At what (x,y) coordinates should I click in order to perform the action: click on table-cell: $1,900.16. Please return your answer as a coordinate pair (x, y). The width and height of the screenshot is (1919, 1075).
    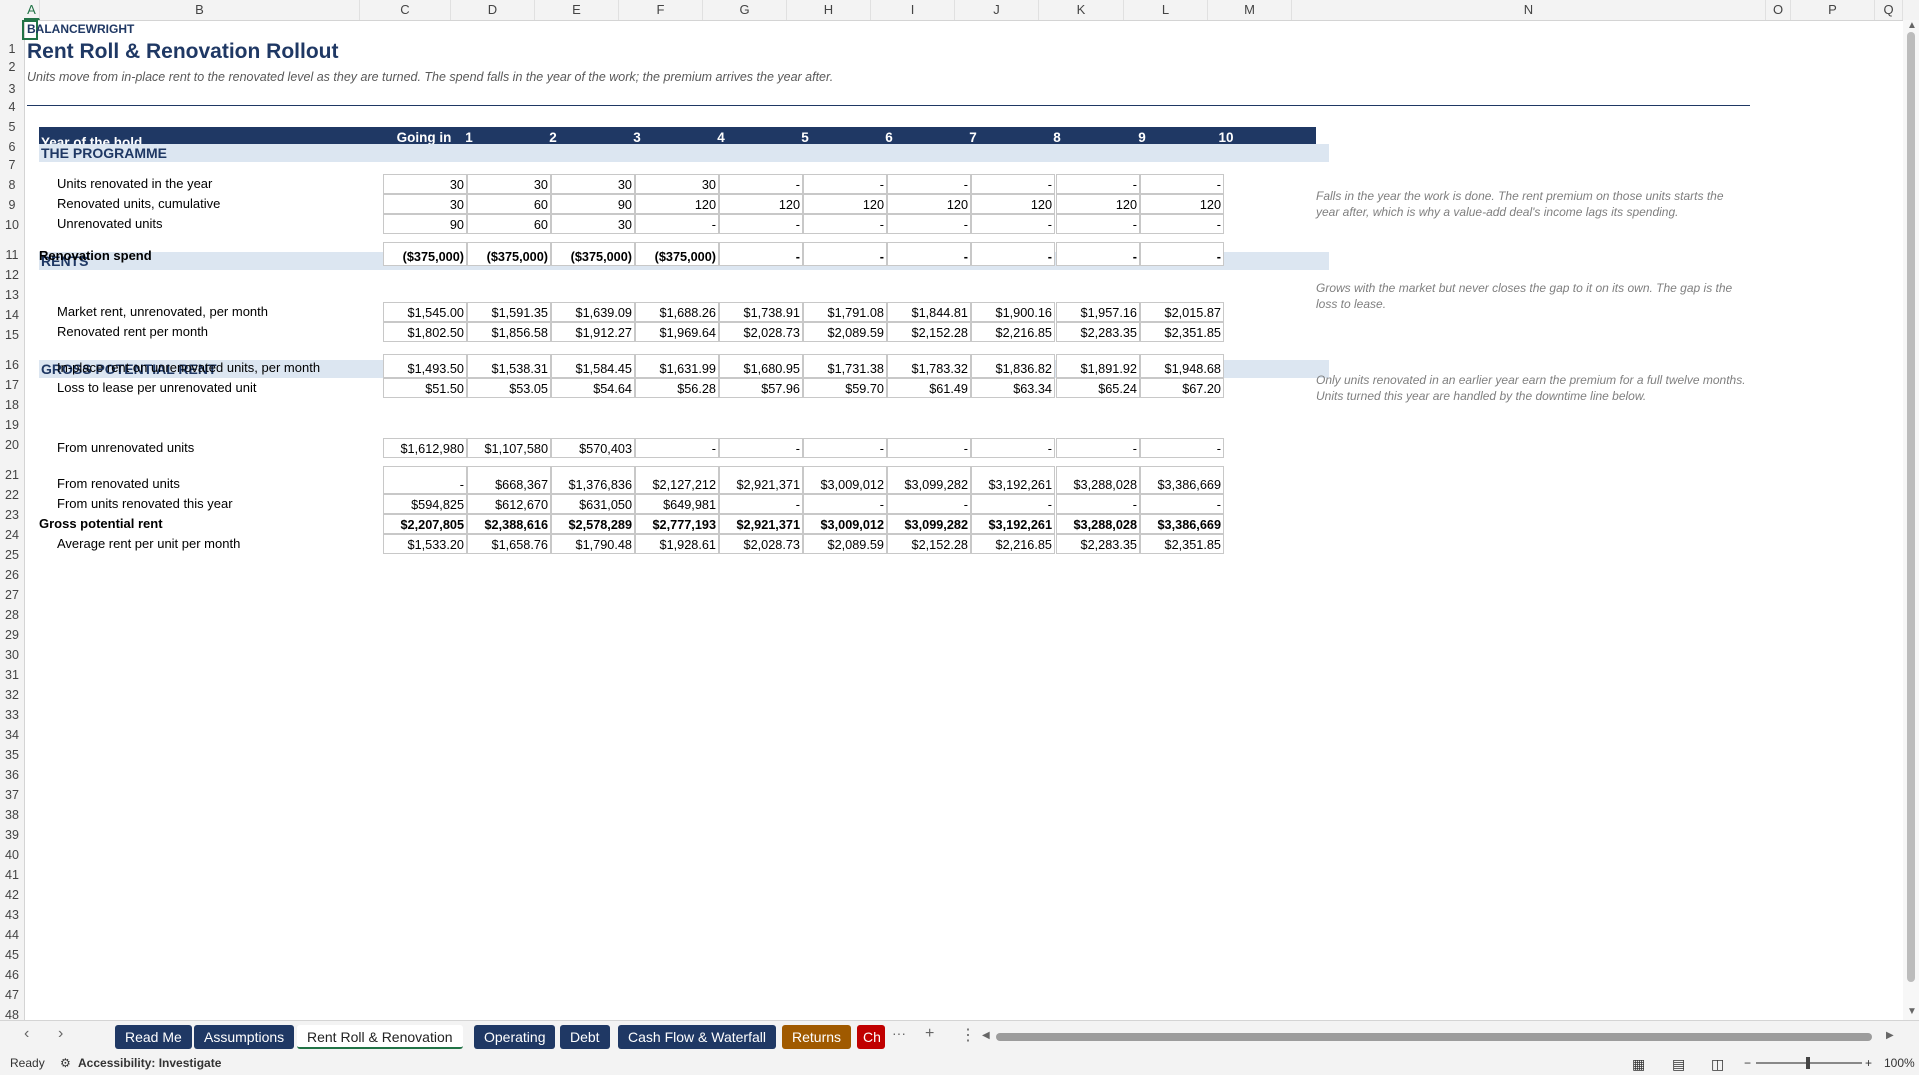
    Looking at the image, I should click on (1013, 312).